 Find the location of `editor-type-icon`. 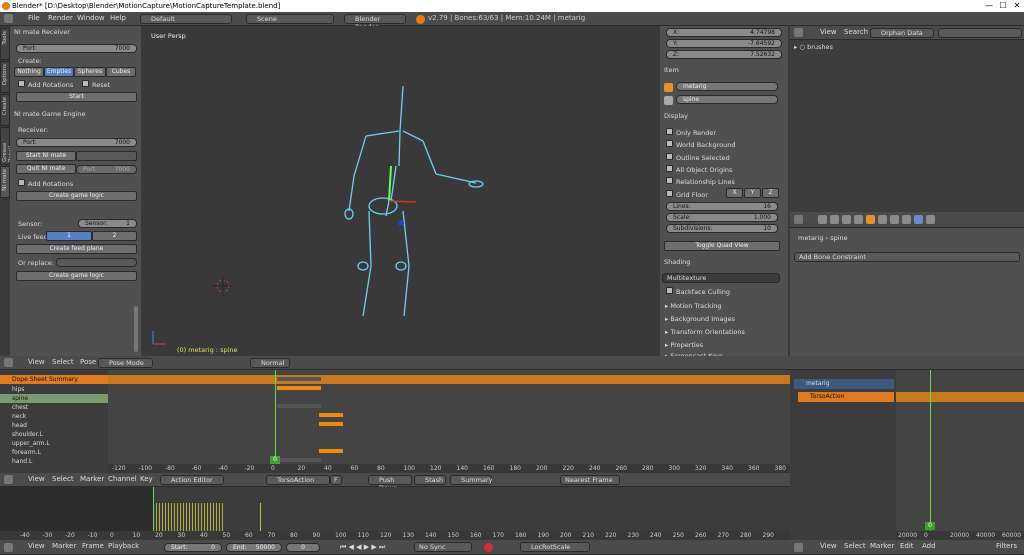

editor-type-icon is located at coordinates (8, 18).